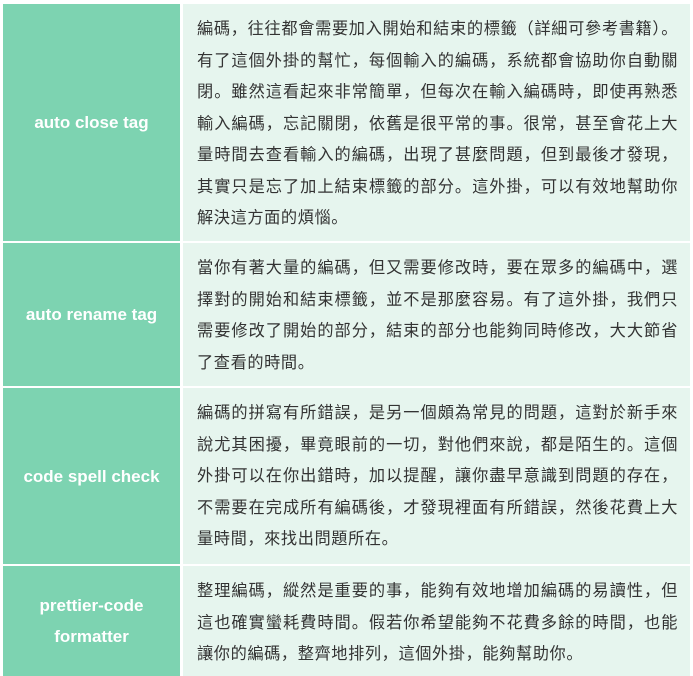 The width and height of the screenshot is (693, 676). What do you see at coordinates (93, 122) in the screenshot?
I see `extension-name-cell: auto close tag` at bounding box center [93, 122].